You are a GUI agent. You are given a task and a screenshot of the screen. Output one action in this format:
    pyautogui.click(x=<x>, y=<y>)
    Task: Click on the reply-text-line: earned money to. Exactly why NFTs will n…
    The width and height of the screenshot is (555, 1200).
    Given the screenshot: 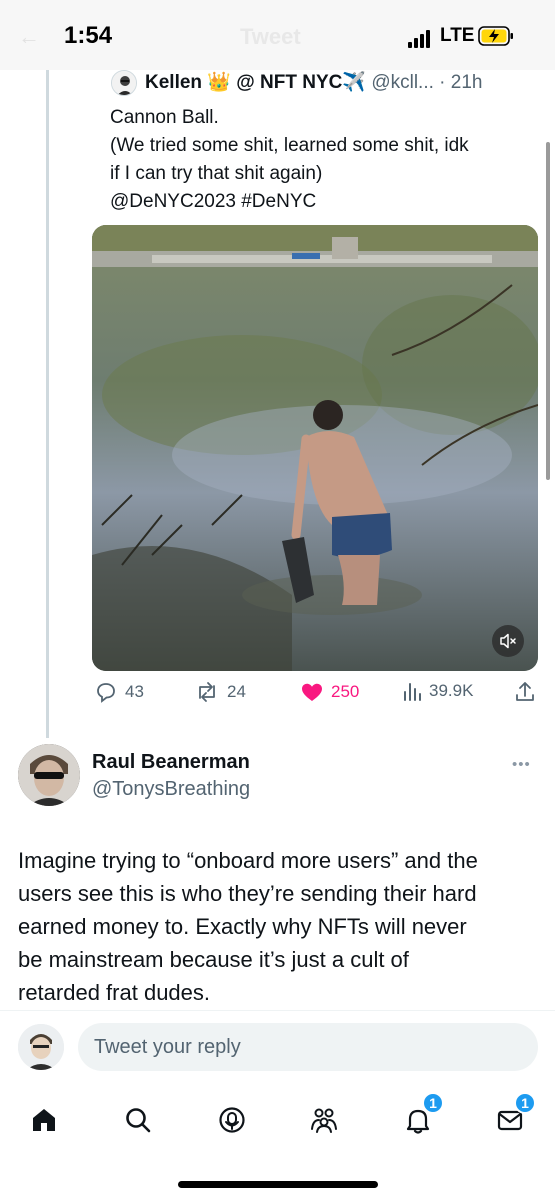 What is the action you would take?
    pyautogui.click(x=242, y=926)
    